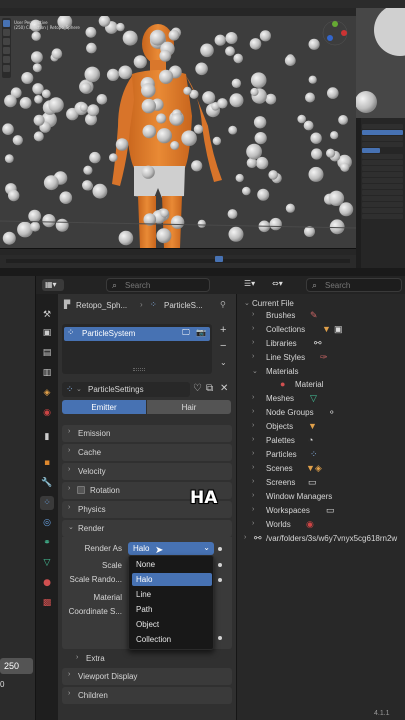 The width and height of the screenshot is (405, 720). Describe the element at coordinates (340, 385) in the screenshot. I see `outliner-item-material: ● Material` at that location.